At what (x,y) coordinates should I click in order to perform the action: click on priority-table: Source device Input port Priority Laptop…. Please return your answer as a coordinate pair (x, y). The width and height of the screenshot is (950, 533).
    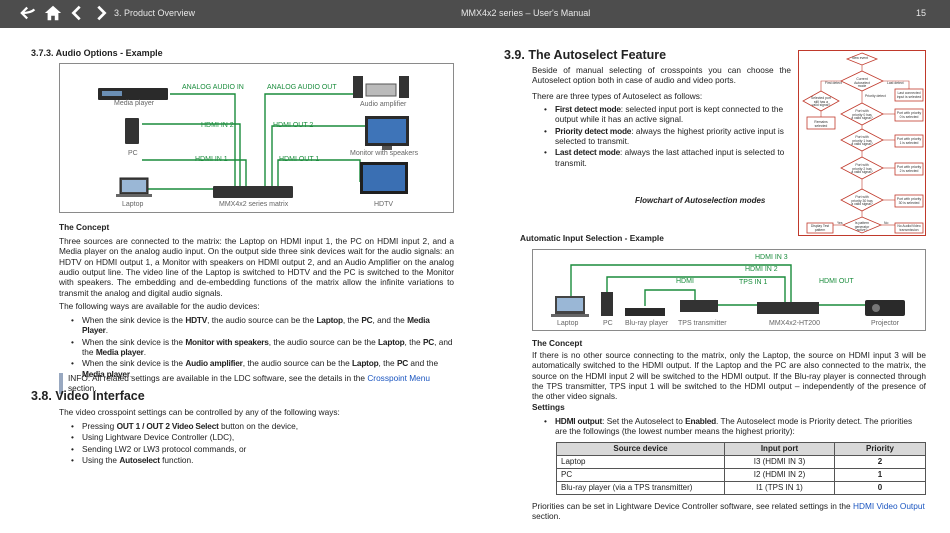
    Looking at the image, I should click on (741, 468).